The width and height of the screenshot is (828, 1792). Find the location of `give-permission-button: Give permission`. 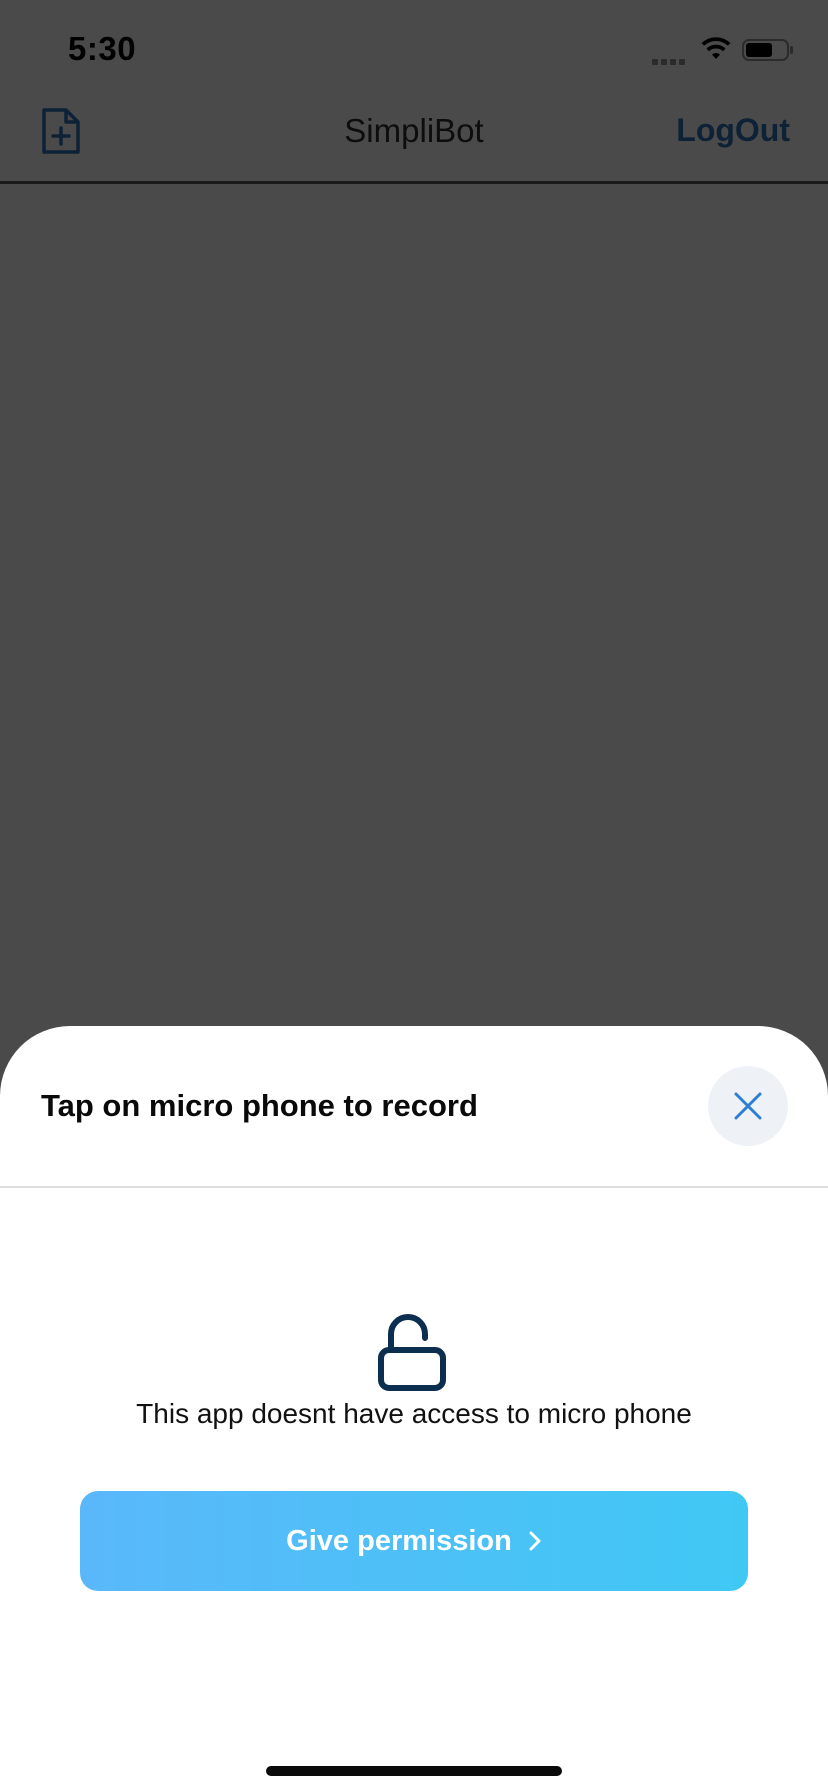

give-permission-button: Give permission is located at coordinates (414, 1541).